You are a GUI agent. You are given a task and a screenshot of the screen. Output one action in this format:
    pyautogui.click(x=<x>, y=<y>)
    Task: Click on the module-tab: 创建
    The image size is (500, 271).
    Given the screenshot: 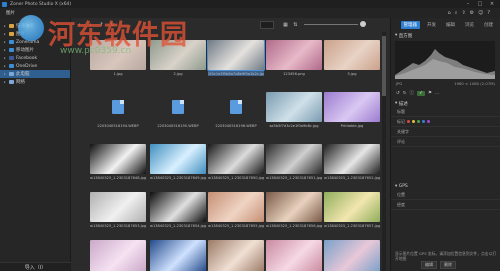 What is the action you would take?
    pyautogui.click(x=488, y=25)
    